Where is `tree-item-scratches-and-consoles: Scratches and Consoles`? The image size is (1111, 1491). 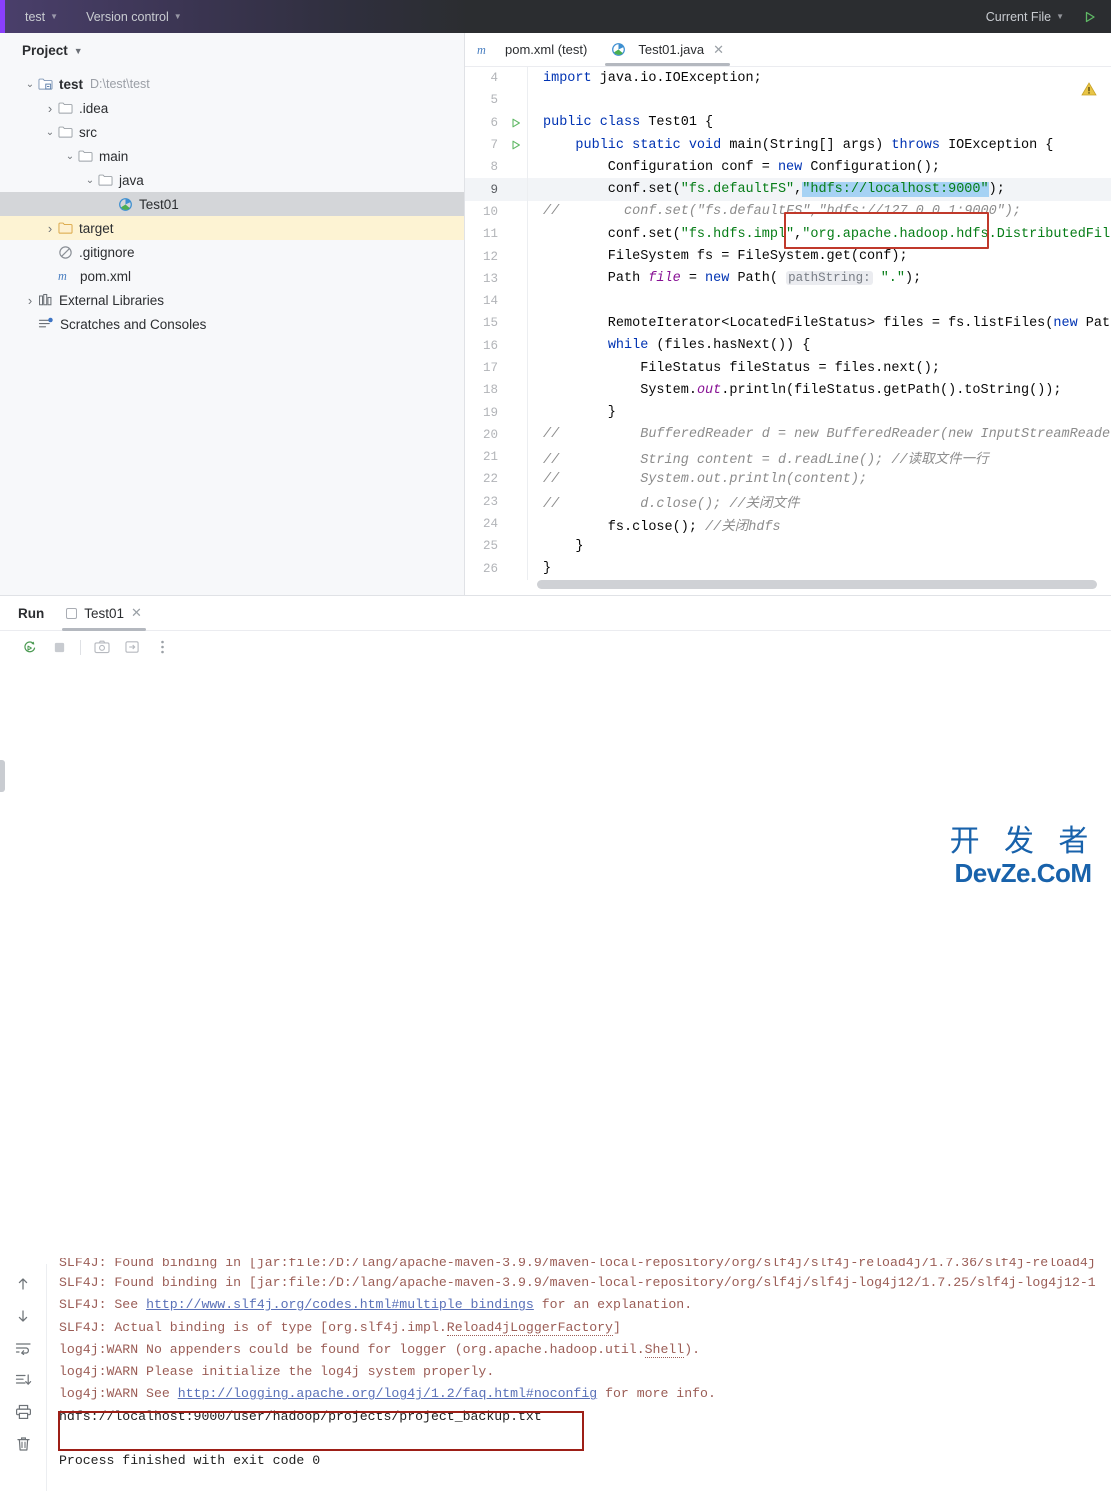
tree-item-scratches-and-consoles: Scratches and Consoles is located at coordinates (232, 324).